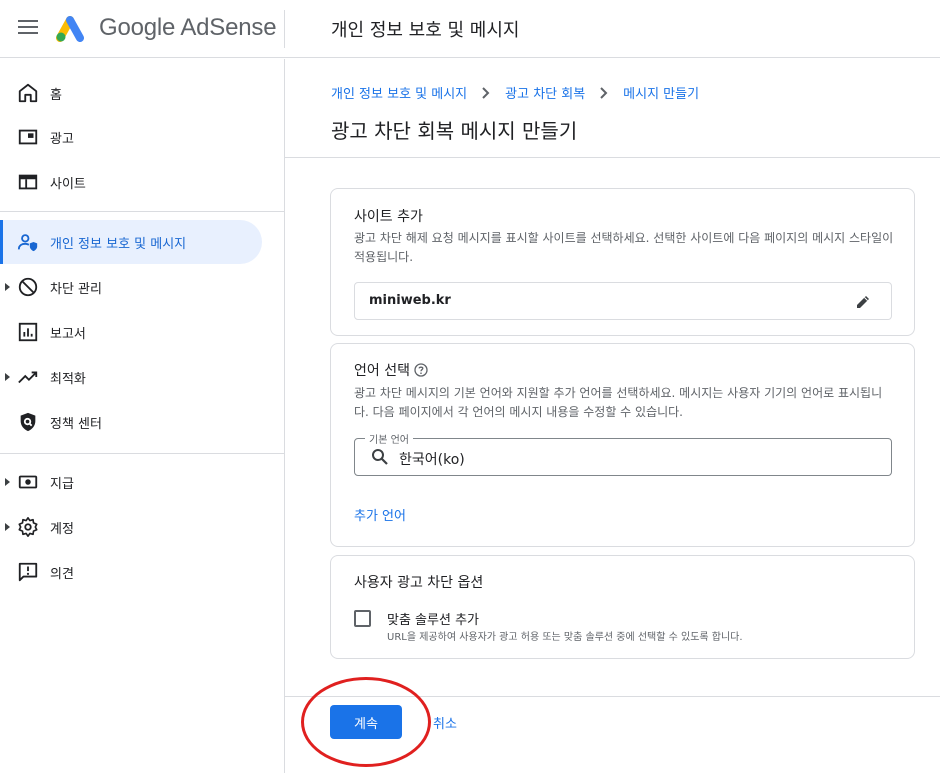 This screenshot has width=940, height=773. I want to click on default-language-select: 기본 언어 한국어(ko), so click(623, 453).